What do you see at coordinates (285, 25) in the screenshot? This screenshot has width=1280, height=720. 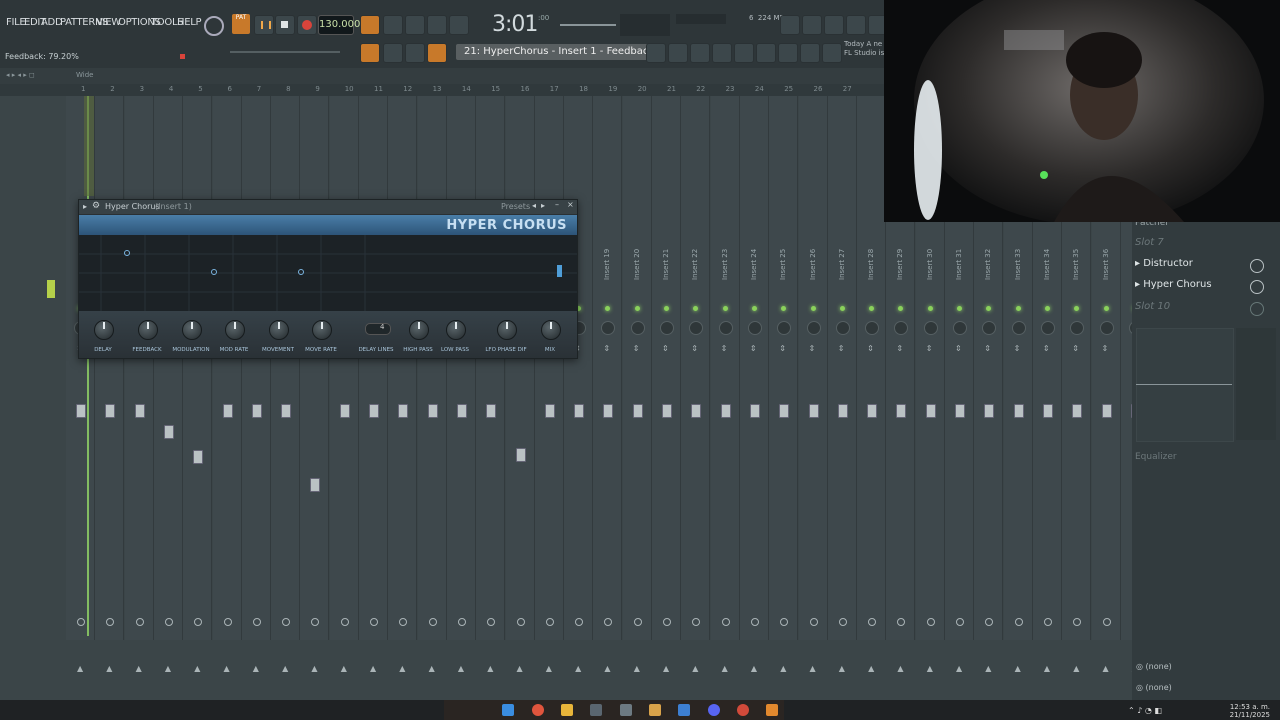 I see `stop-button` at bounding box center [285, 25].